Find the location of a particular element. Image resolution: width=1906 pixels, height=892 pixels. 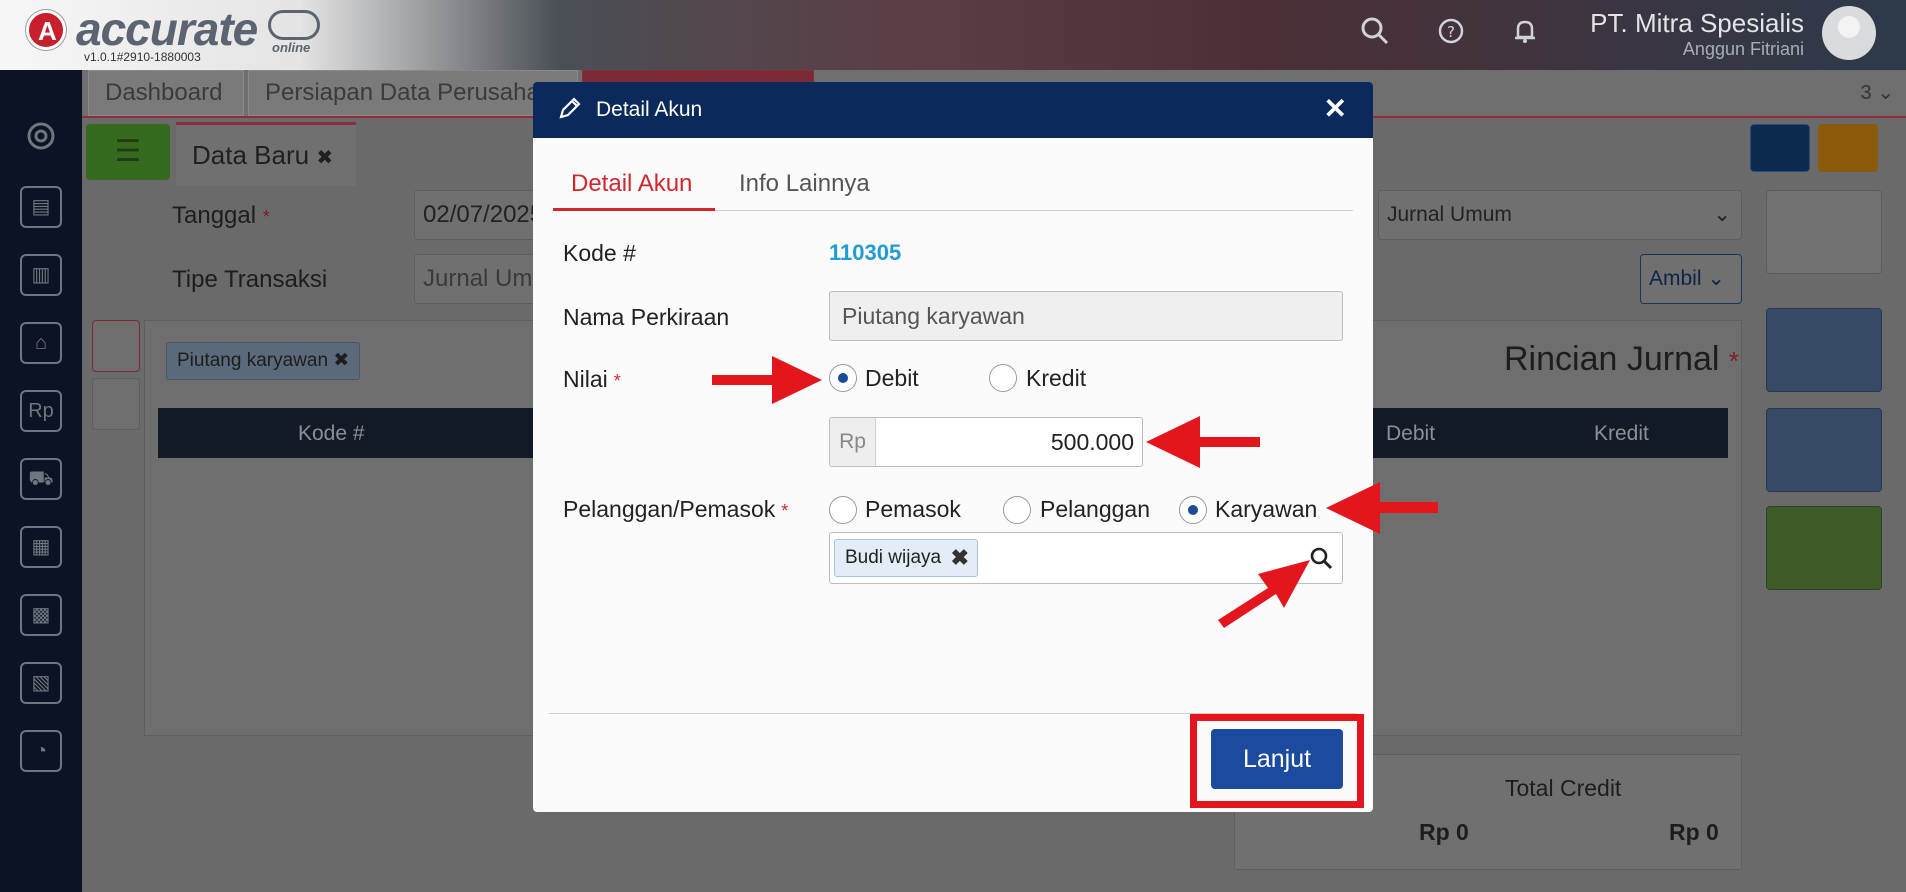

building-icon: ▤ is located at coordinates (41, 207).